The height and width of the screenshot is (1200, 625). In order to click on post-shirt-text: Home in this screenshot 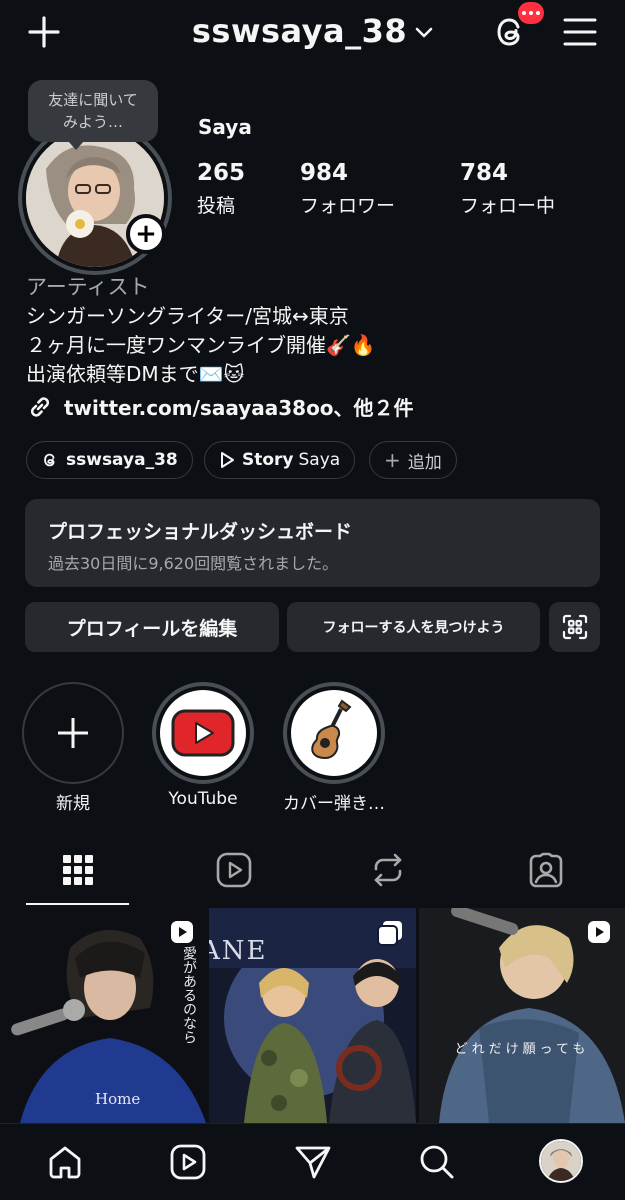, I will do `click(117, 1099)`.